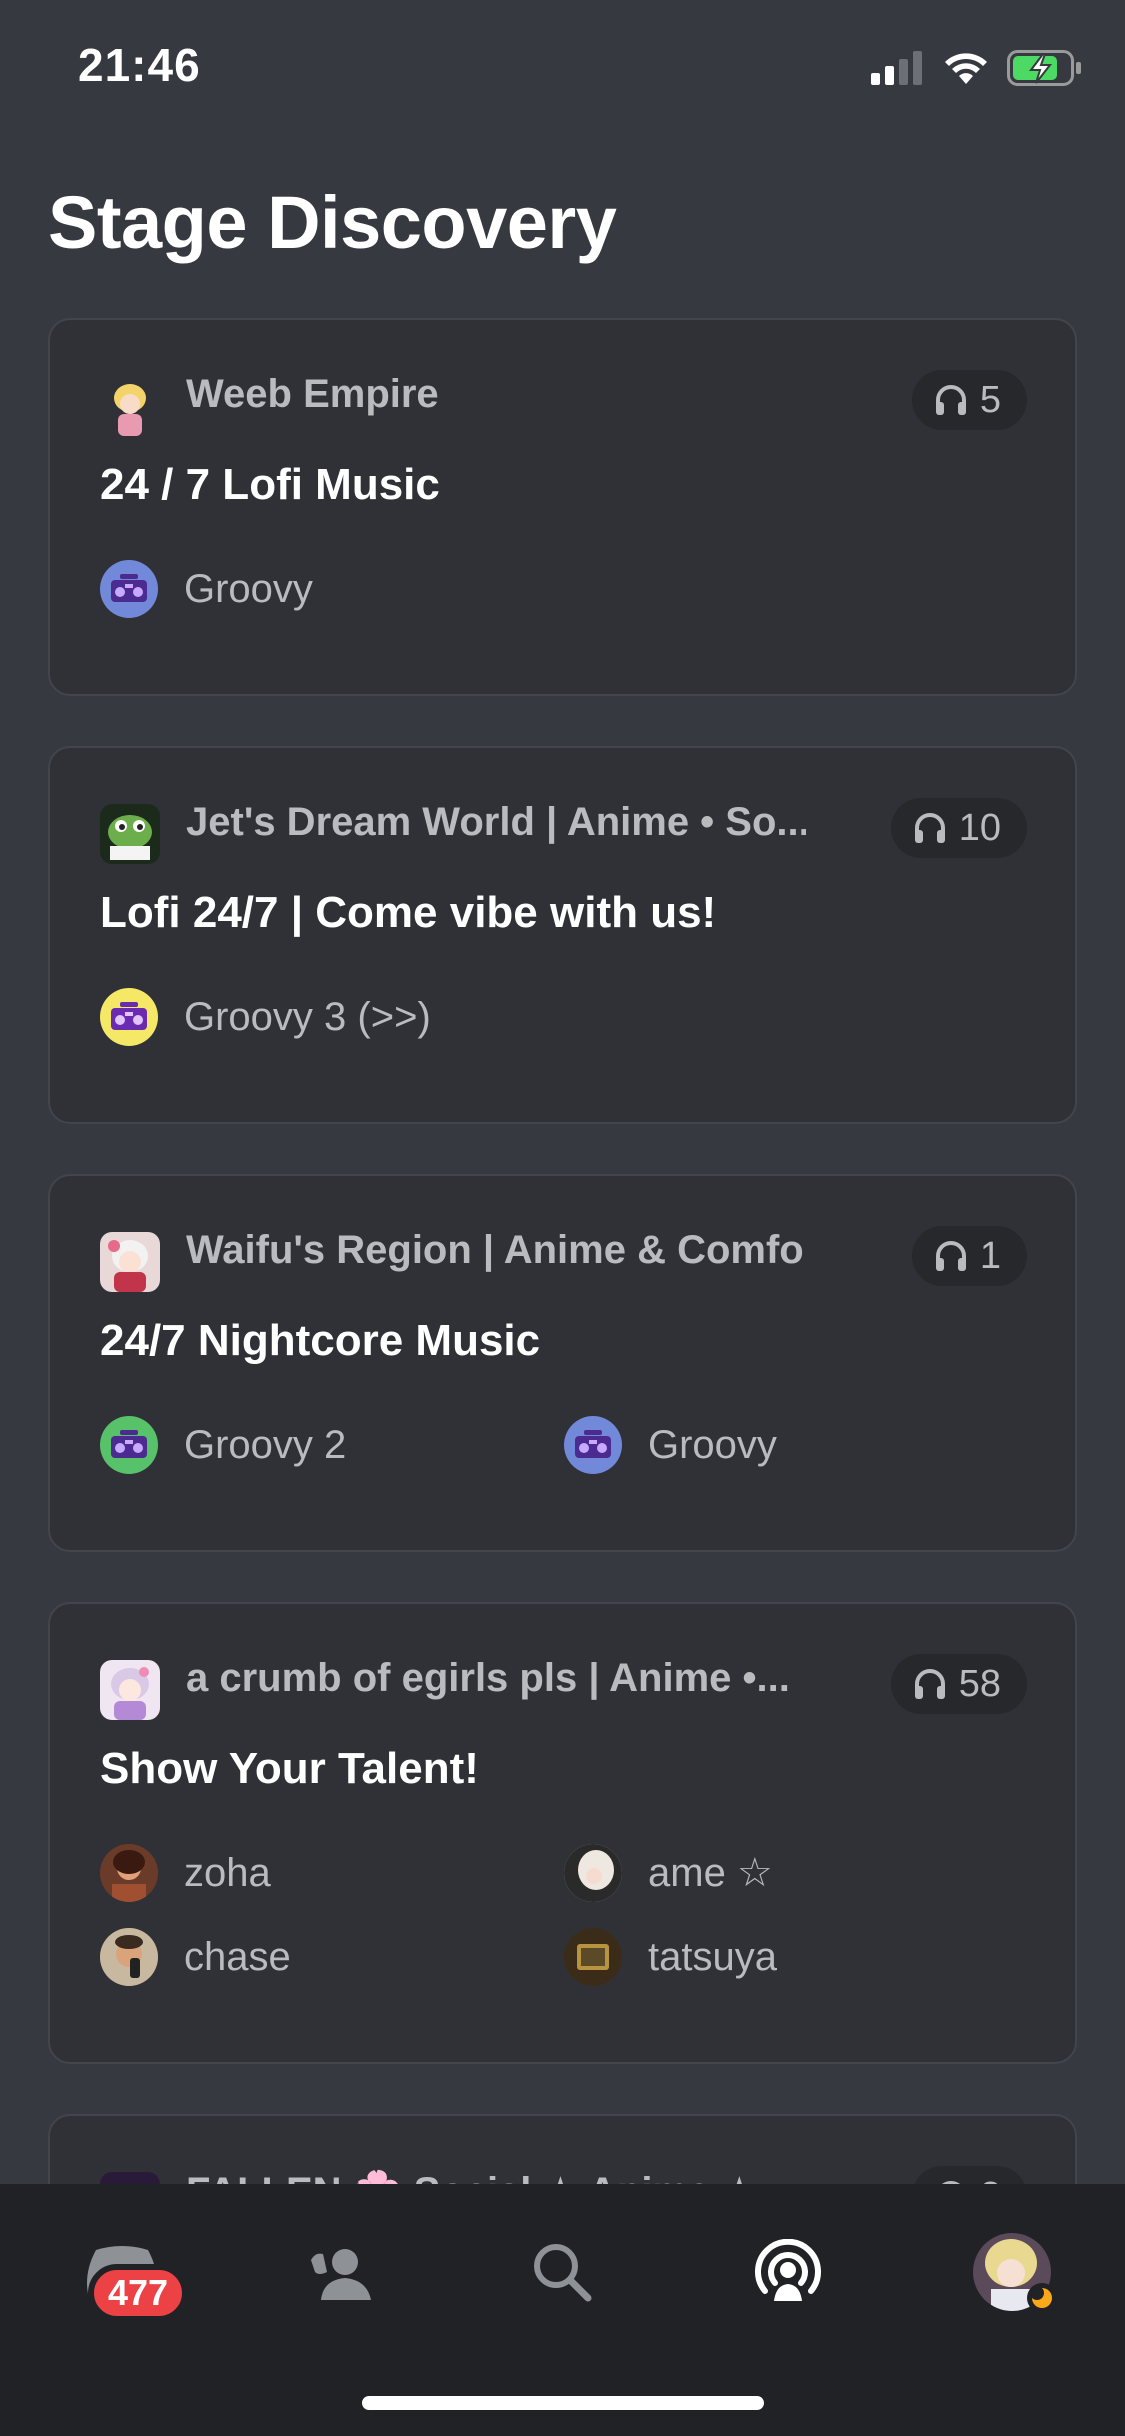 The width and height of the screenshot is (1125, 2436). What do you see at coordinates (990, 399) in the screenshot?
I see `listener-count-value: 5` at bounding box center [990, 399].